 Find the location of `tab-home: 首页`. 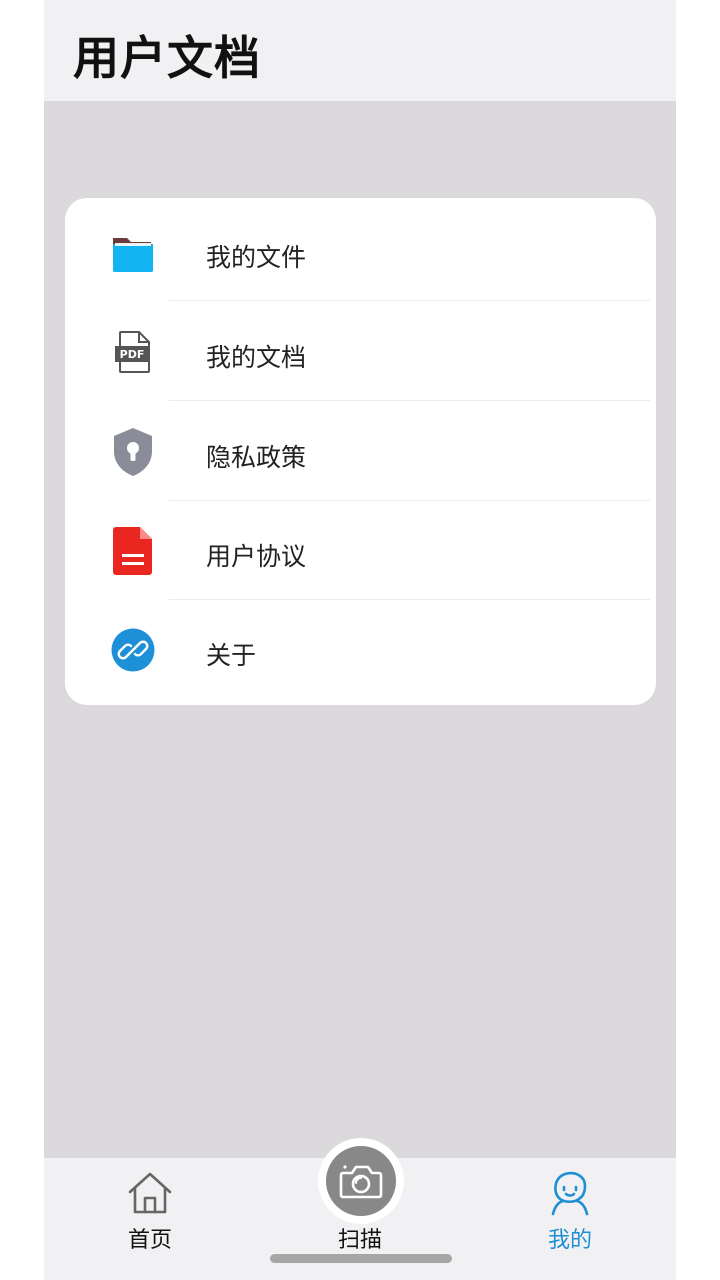

tab-home: 首页 is located at coordinates (150, 1208).